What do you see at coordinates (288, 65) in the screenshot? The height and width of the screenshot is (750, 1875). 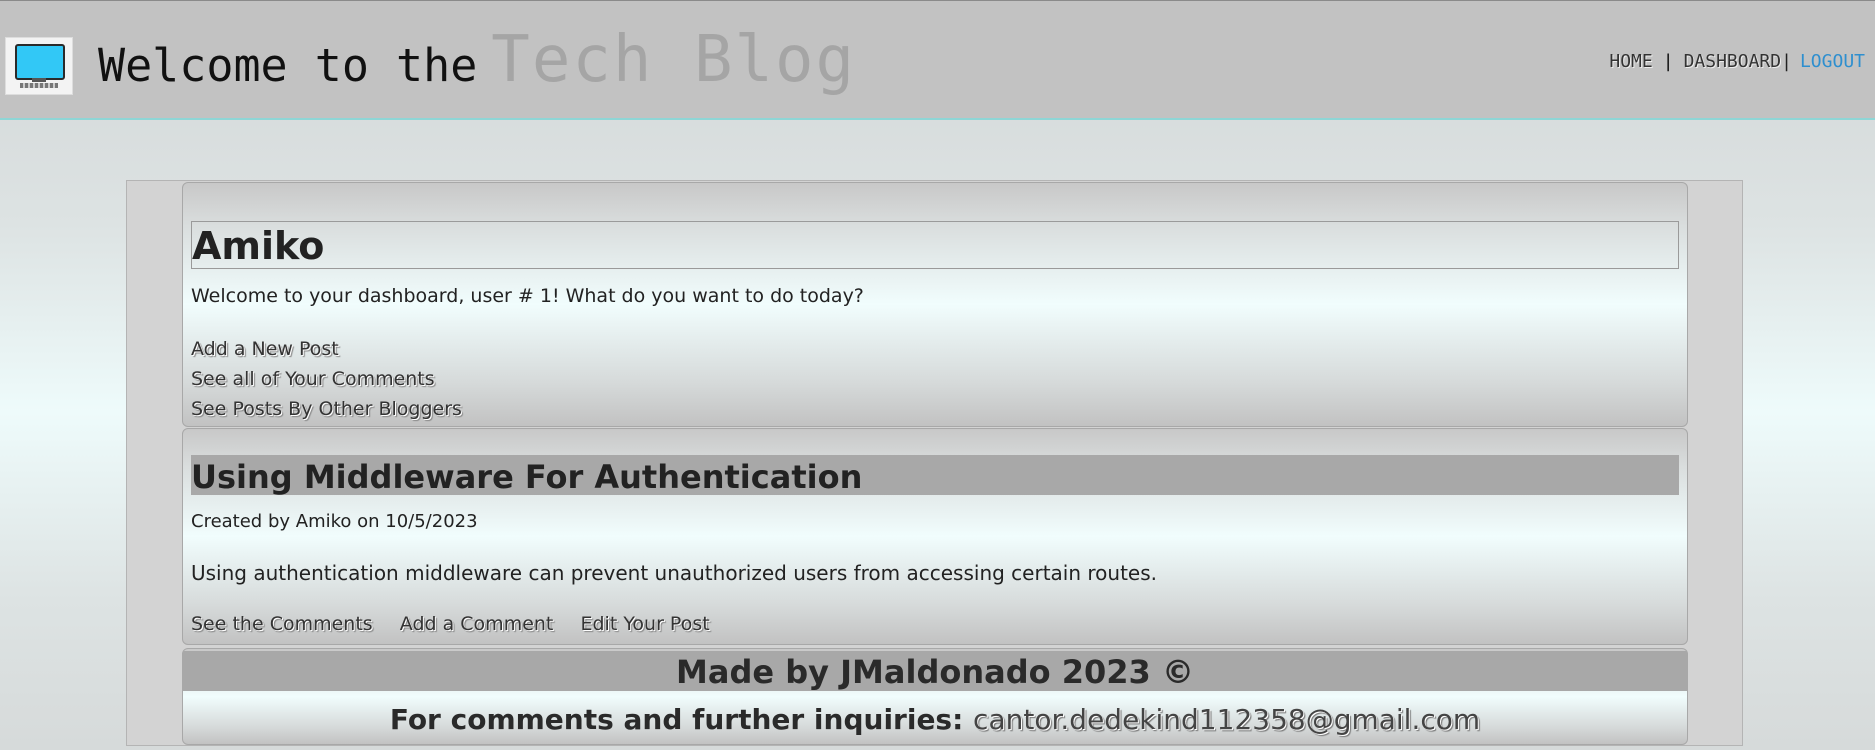 I see `site-title-plain: Welcome to the` at bounding box center [288, 65].